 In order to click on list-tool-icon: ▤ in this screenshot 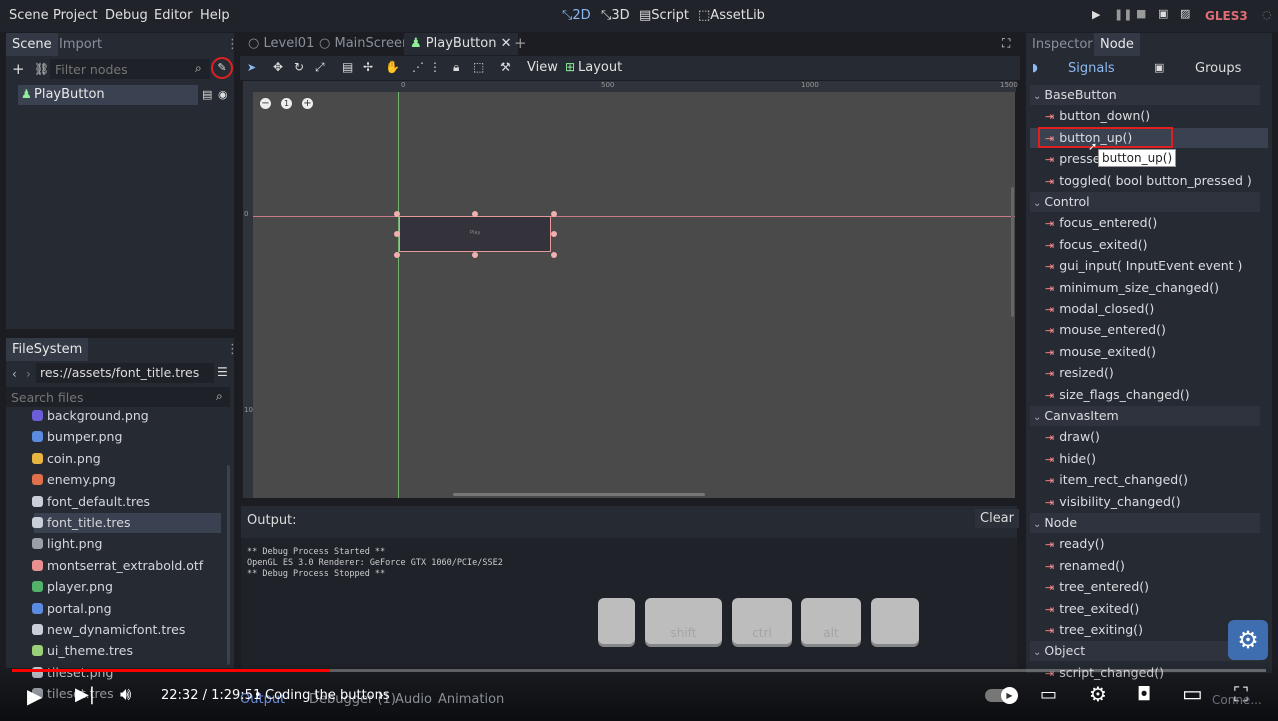, I will do `click(347, 67)`.